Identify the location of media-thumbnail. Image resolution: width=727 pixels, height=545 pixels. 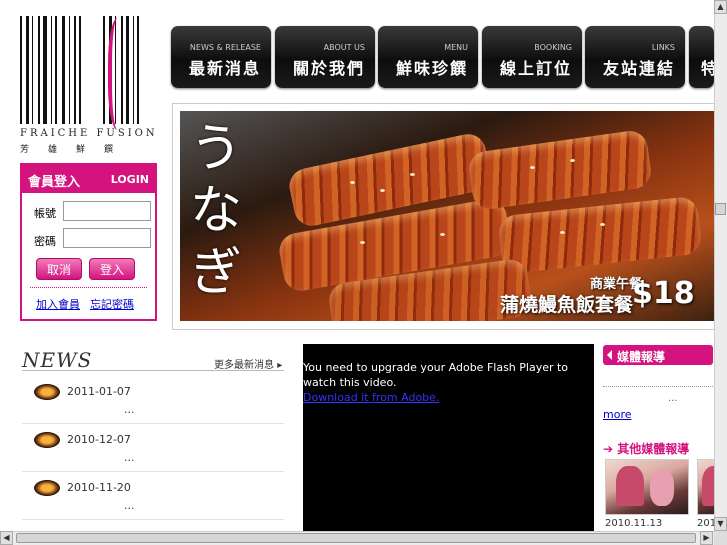
(647, 487).